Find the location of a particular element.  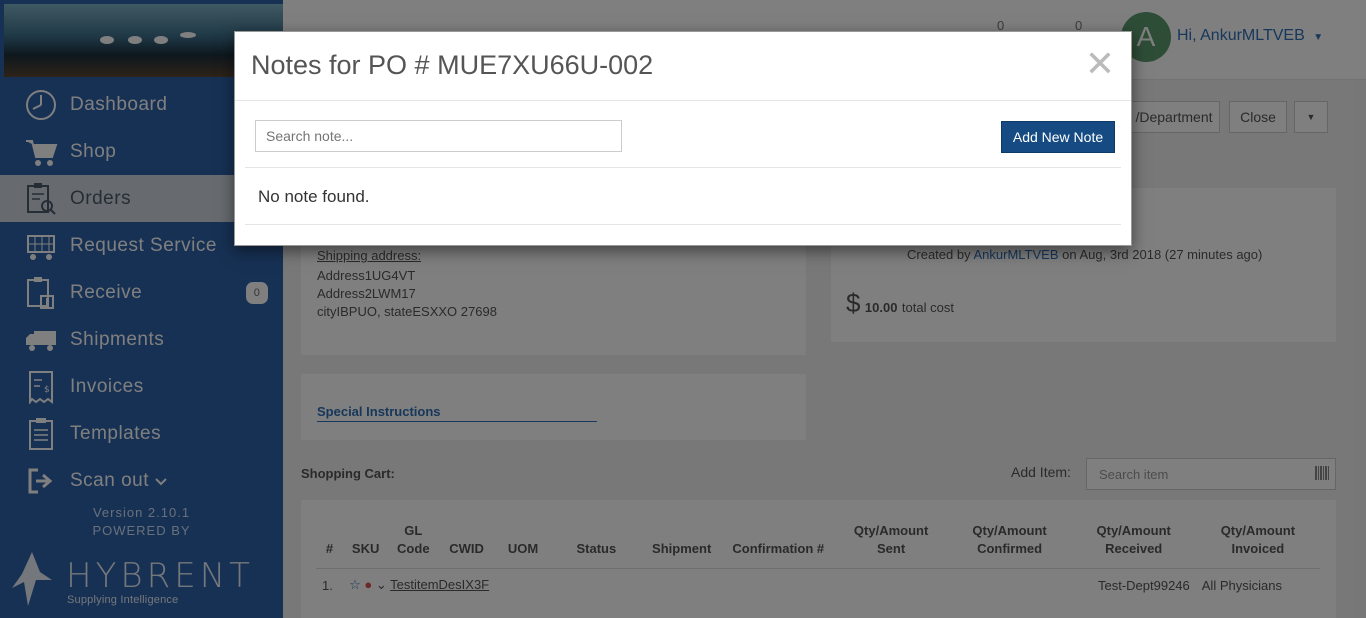

modal-header-divider is located at coordinates (683, 100).